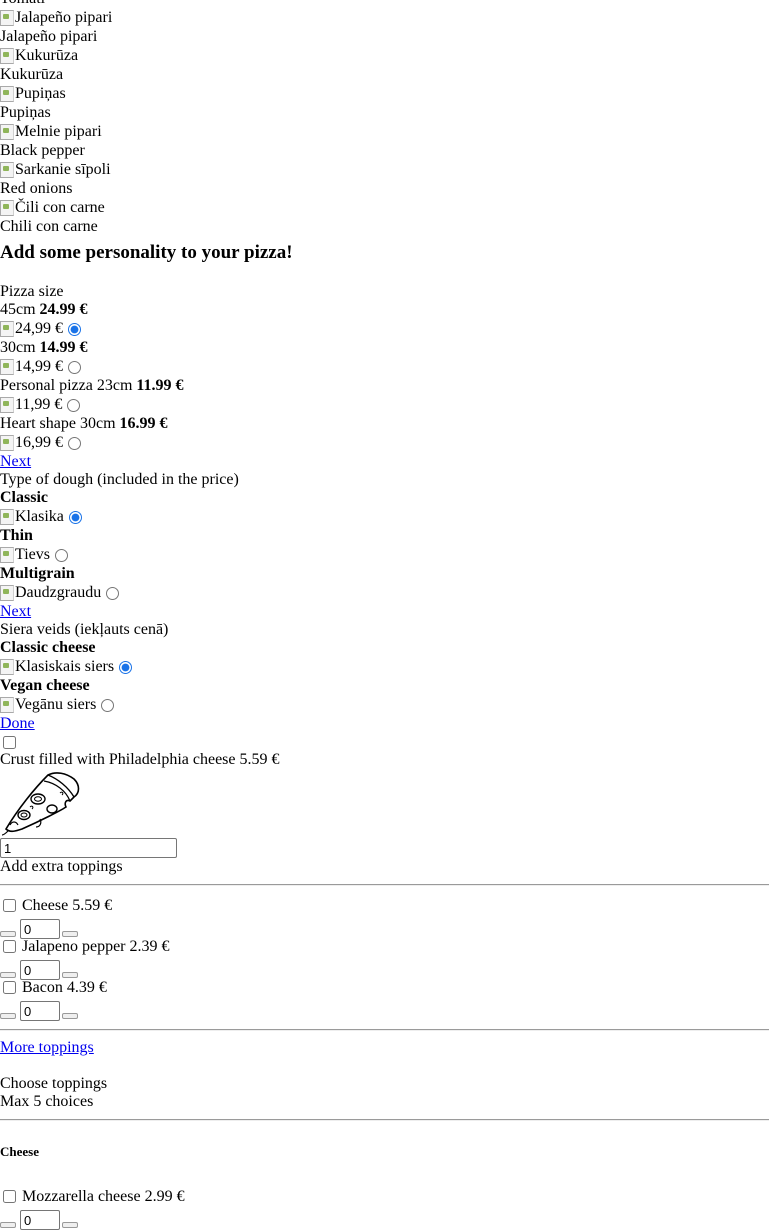 This screenshot has width=769, height=1230. Describe the element at coordinates (92, 905) in the screenshot. I see `topping-price: 5.59 €` at that location.